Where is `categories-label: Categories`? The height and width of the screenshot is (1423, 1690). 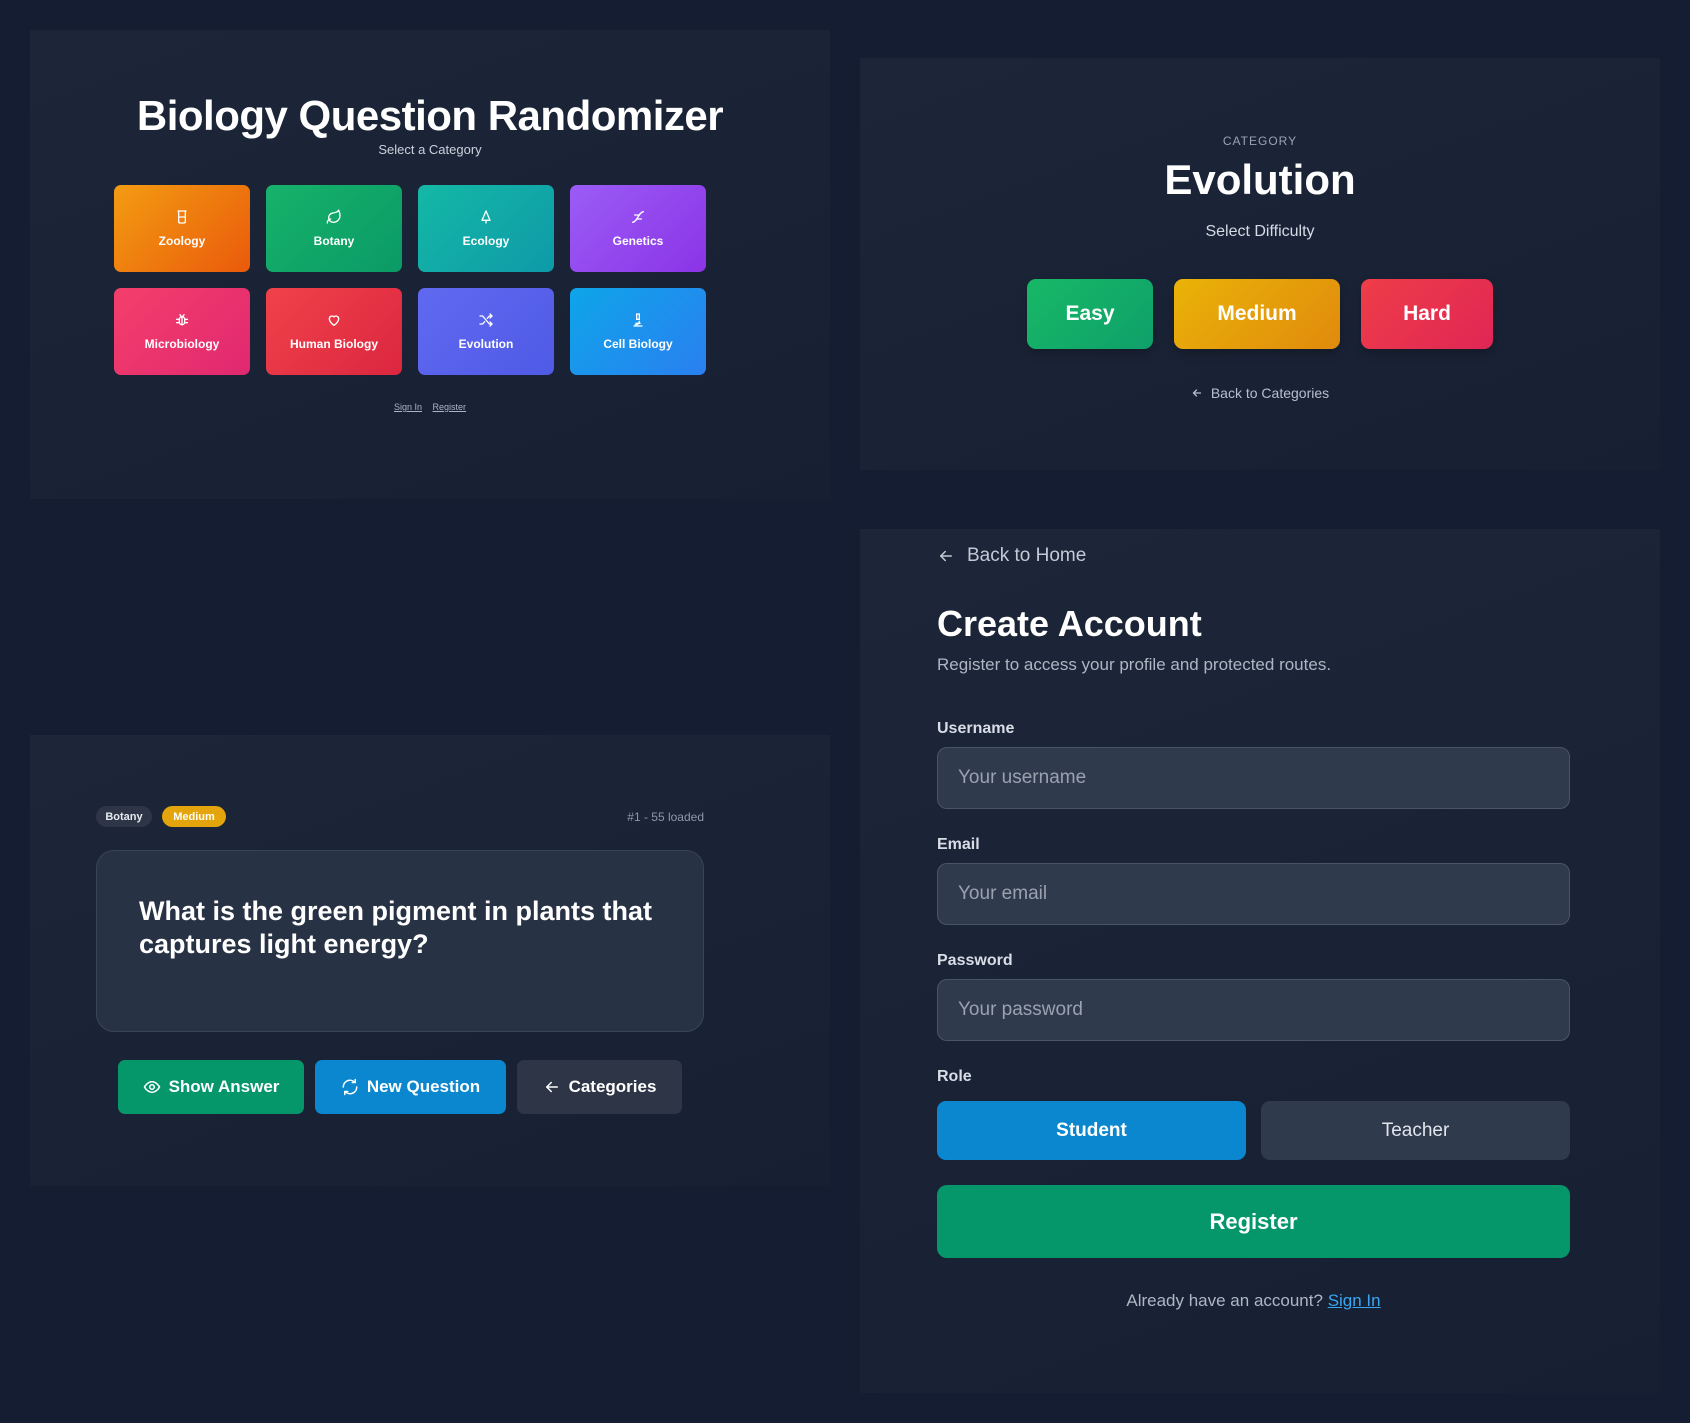 categories-label: Categories is located at coordinates (612, 1086).